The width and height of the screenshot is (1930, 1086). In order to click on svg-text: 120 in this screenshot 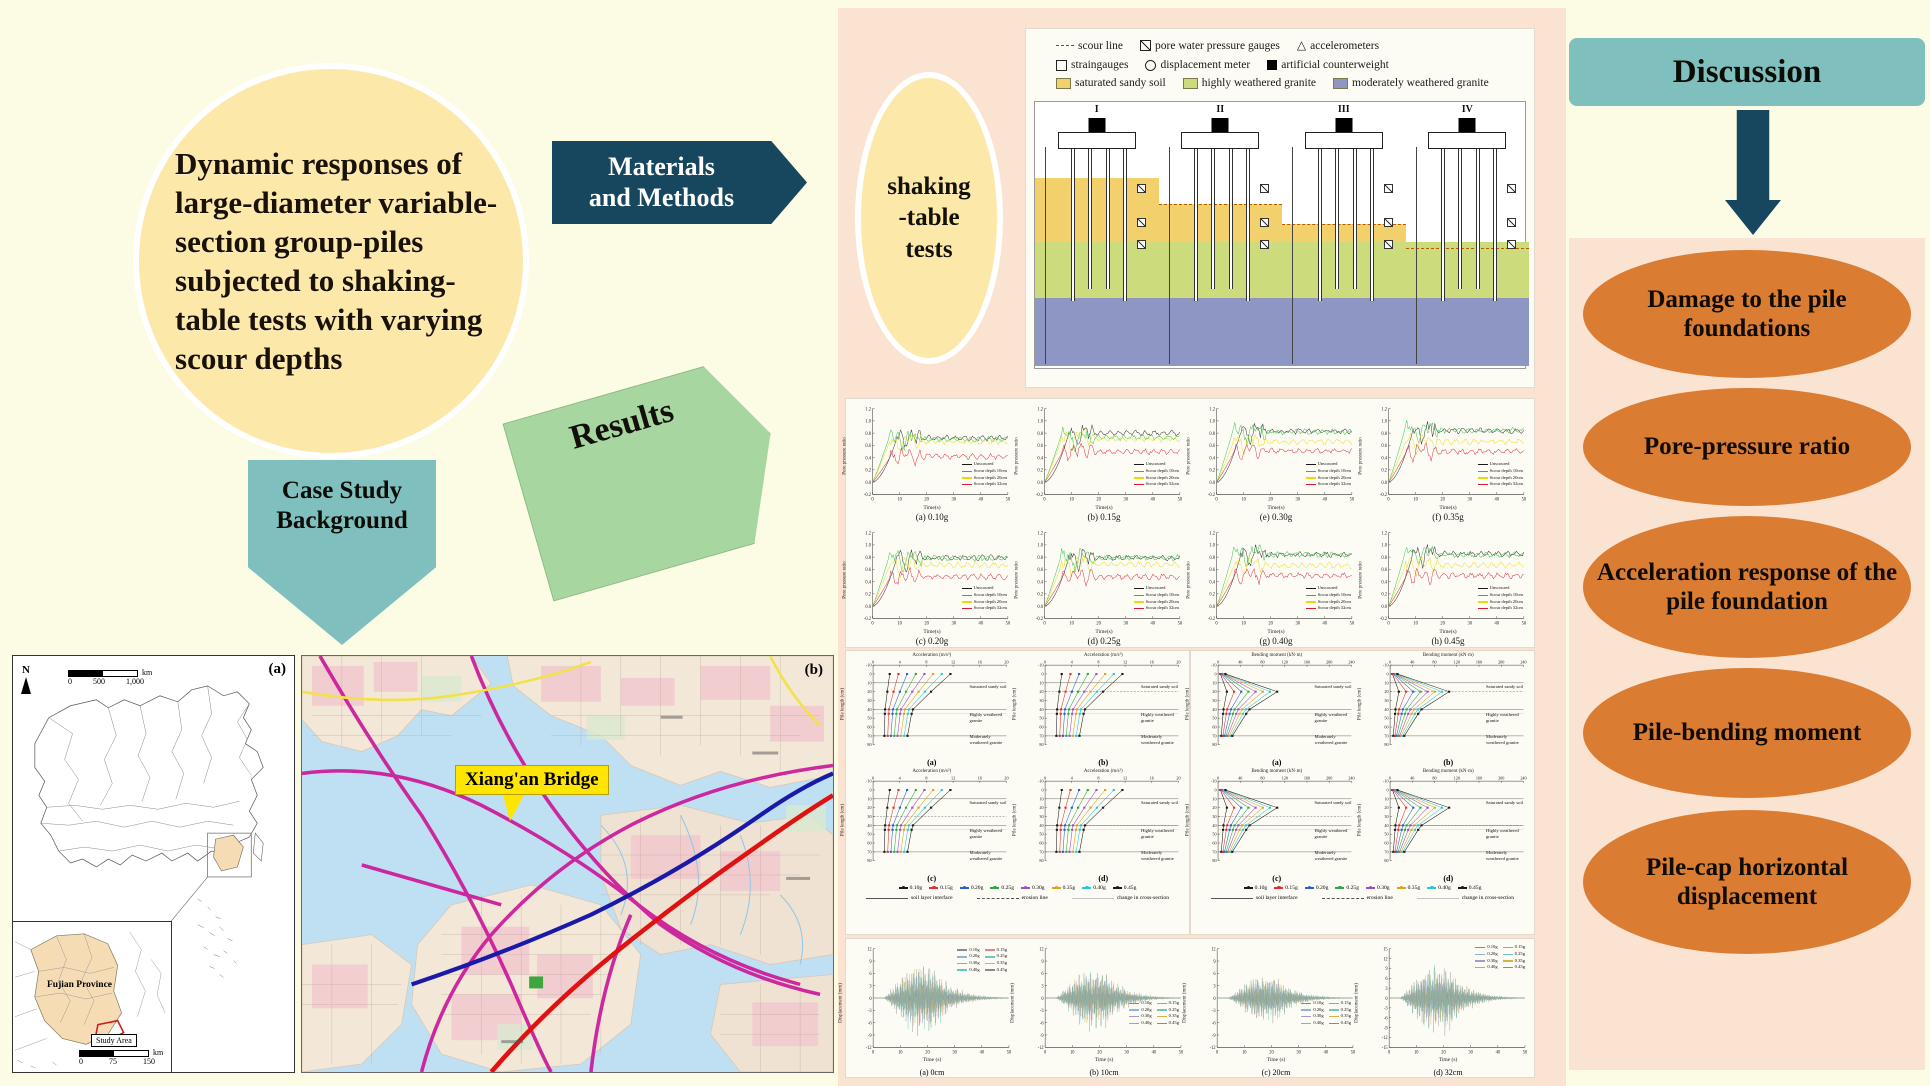, I will do `click(1285, 662)`.